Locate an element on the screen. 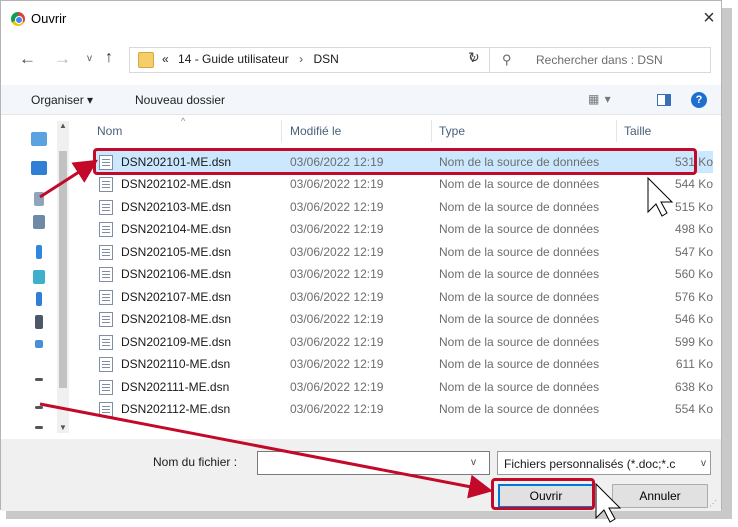 The width and height of the screenshot is (738, 527). file-size: 599 Ko is located at coordinates (693, 342).